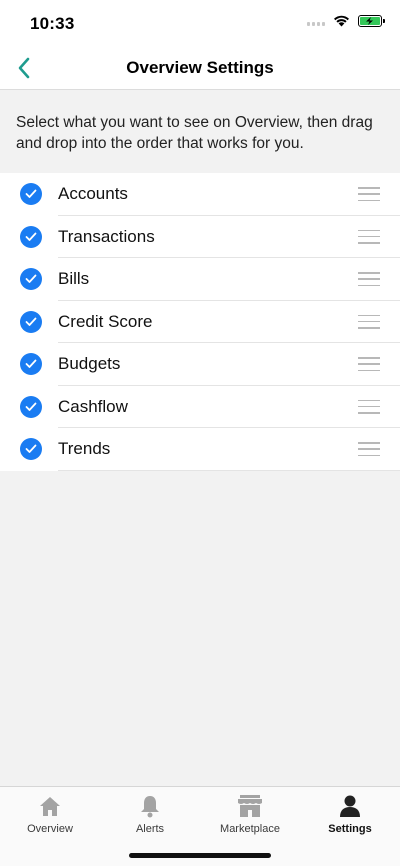 The height and width of the screenshot is (866, 400). Describe the element at coordinates (350, 806) in the screenshot. I see `user-icon` at that location.